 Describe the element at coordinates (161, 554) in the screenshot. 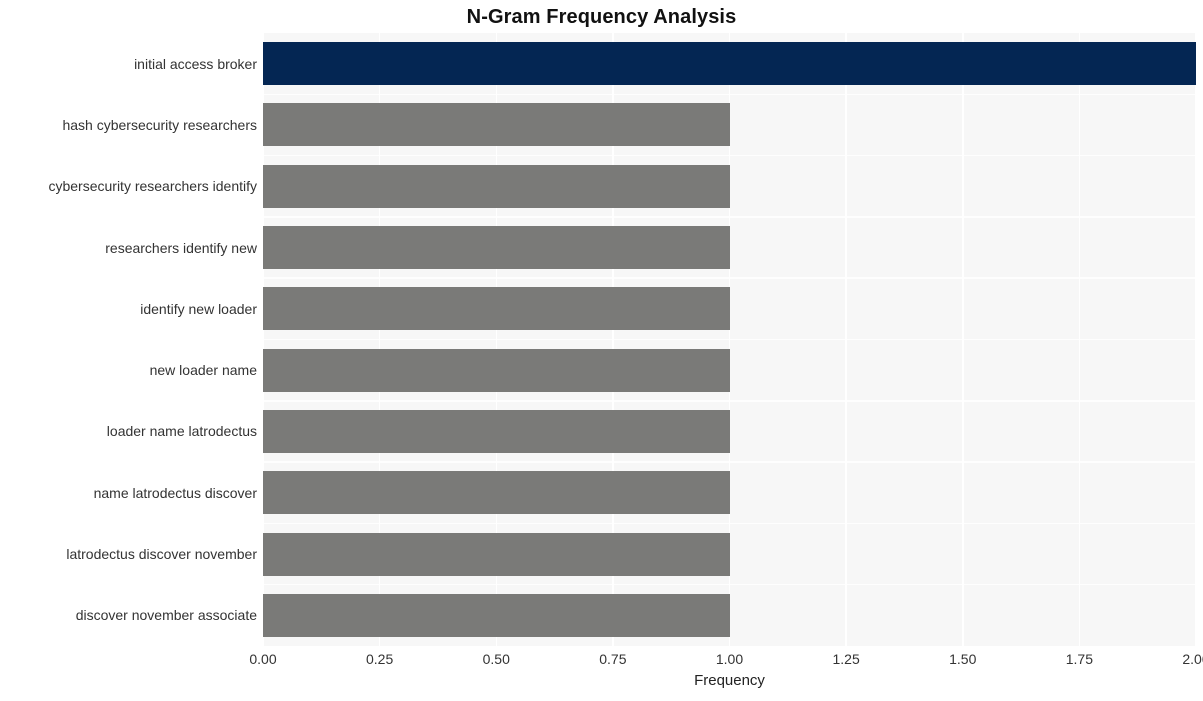

I see `y-tick-label: latrodectus discover november` at that location.